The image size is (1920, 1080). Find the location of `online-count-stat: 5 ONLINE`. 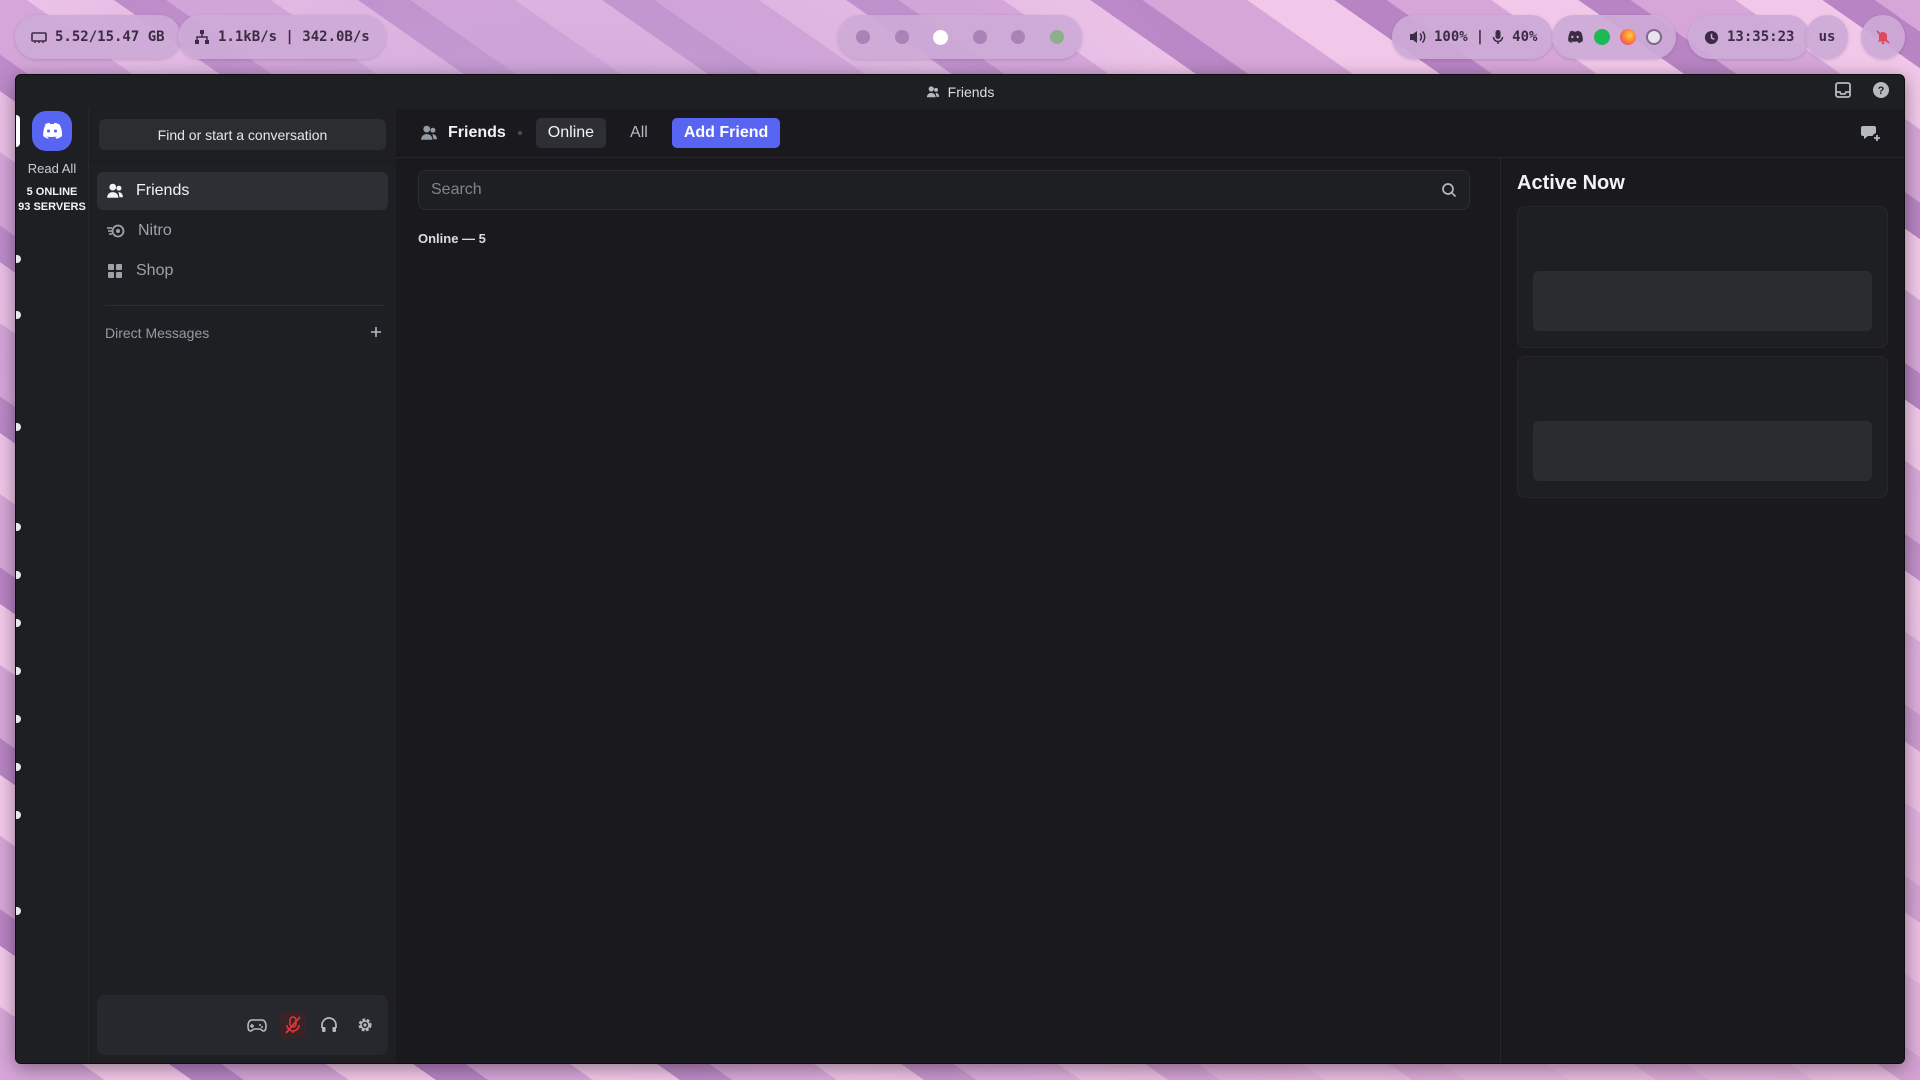

online-count-stat: 5 ONLINE is located at coordinates (52, 192).